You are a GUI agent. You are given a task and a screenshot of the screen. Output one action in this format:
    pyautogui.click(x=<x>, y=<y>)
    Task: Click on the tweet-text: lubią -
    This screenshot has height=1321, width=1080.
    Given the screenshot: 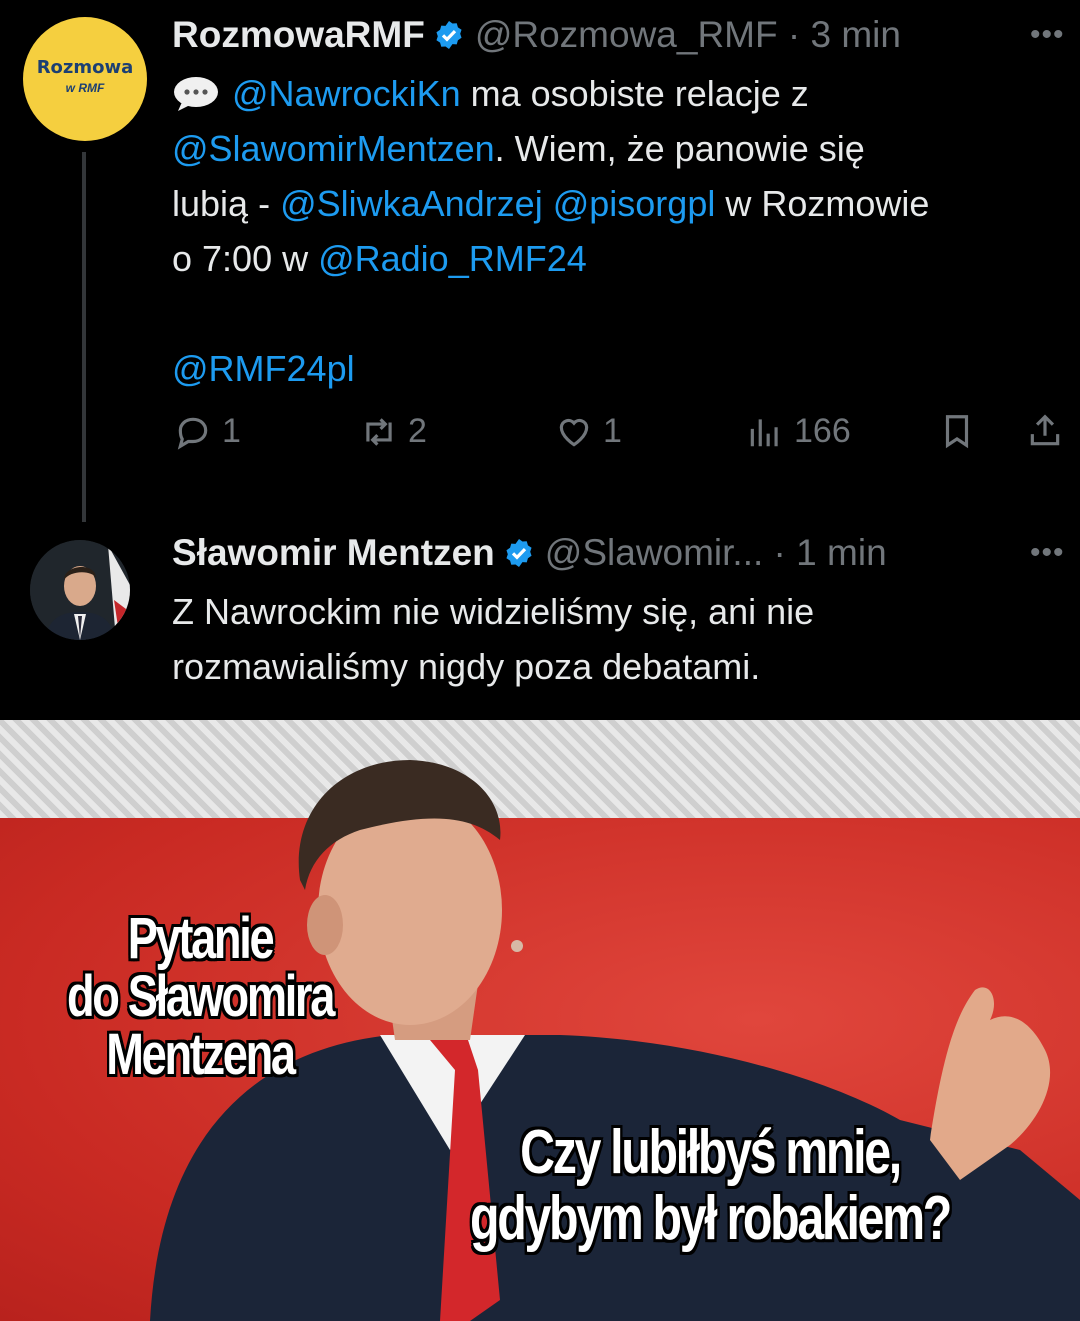 What is the action you would take?
    pyautogui.click(x=226, y=203)
    